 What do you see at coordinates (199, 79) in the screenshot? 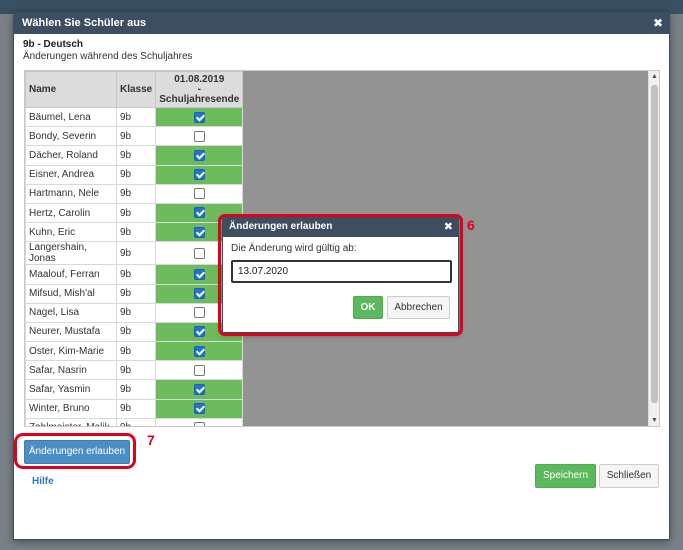
I see `period-start: 01.08.2019` at bounding box center [199, 79].